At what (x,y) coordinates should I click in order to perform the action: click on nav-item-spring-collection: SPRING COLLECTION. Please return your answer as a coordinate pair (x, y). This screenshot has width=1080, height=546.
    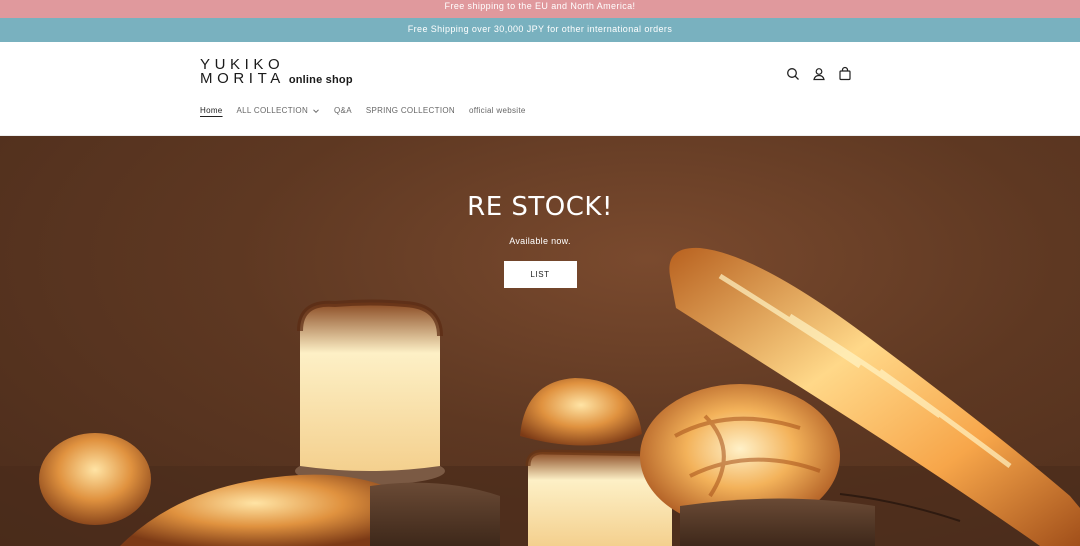
    Looking at the image, I should click on (410, 110).